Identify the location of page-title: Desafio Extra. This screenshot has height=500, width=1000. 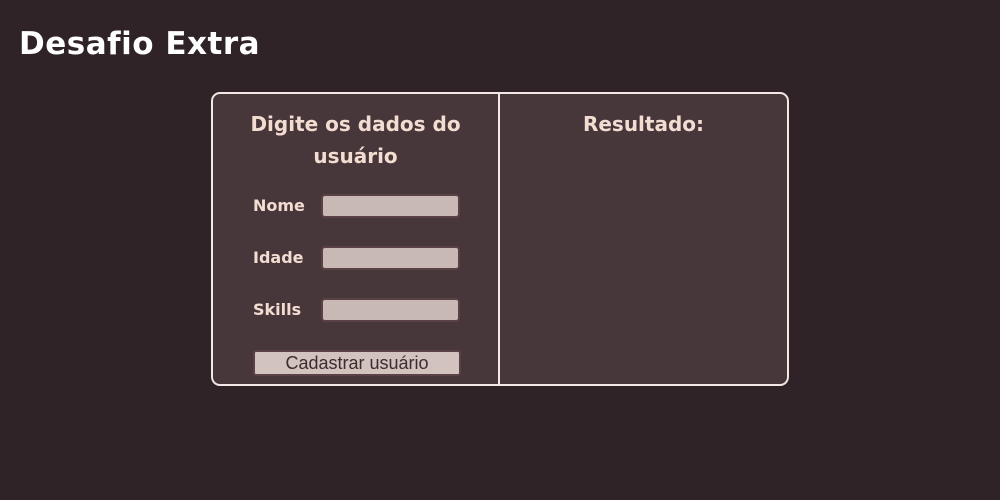
(140, 44).